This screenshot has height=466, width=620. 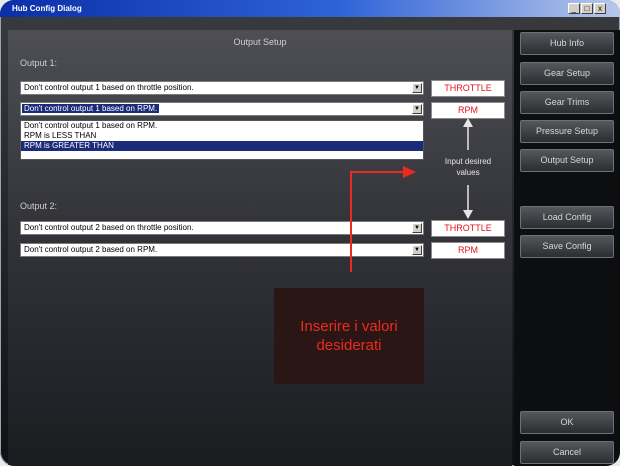 I want to click on arrow-up-icon, so click(x=468, y=134).